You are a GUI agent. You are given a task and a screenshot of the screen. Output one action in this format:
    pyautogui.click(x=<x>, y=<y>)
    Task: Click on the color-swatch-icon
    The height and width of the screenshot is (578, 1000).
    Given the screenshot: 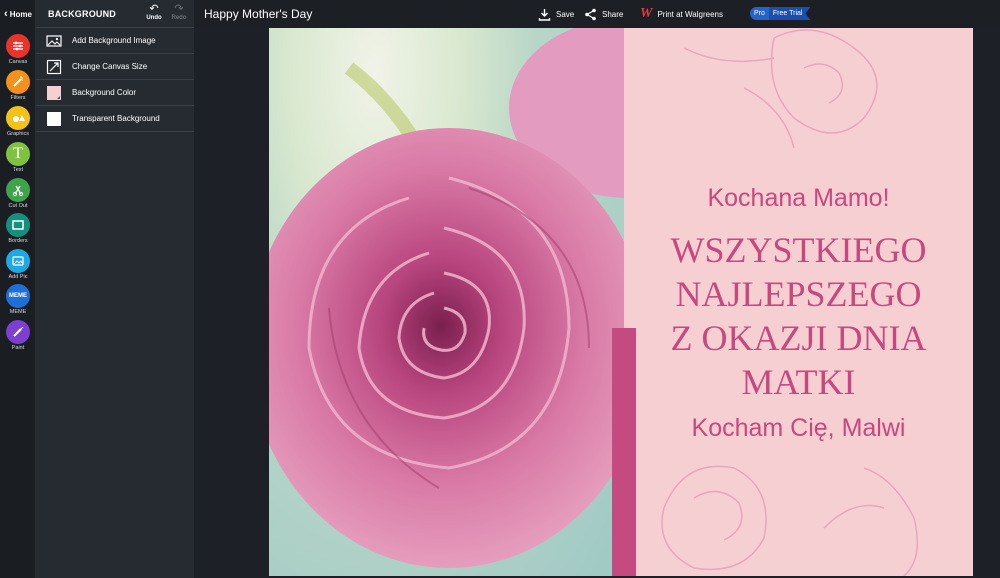 What is the action you would take?
    pyautogui.click(x=54, y=93)
    